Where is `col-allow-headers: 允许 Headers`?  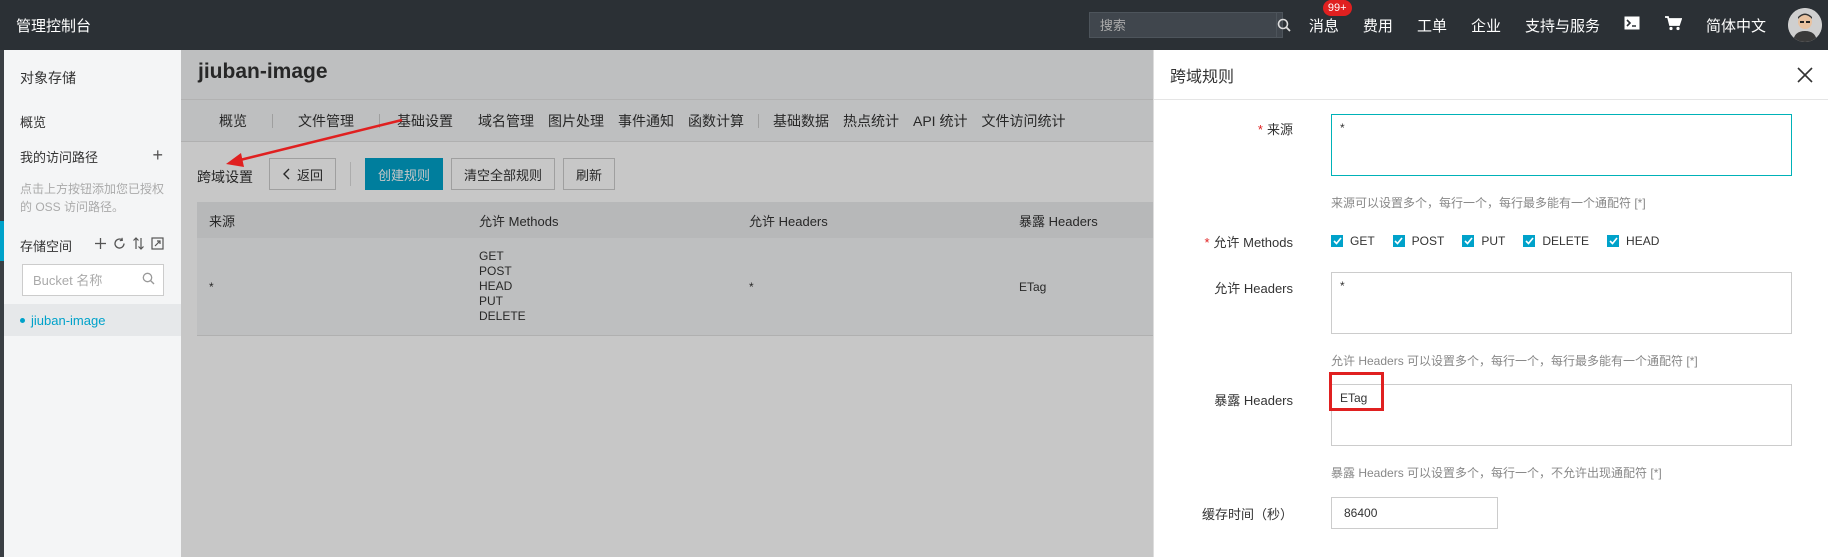 col-allow-headers: 允许 Headers is located at coordinates (788, 221).